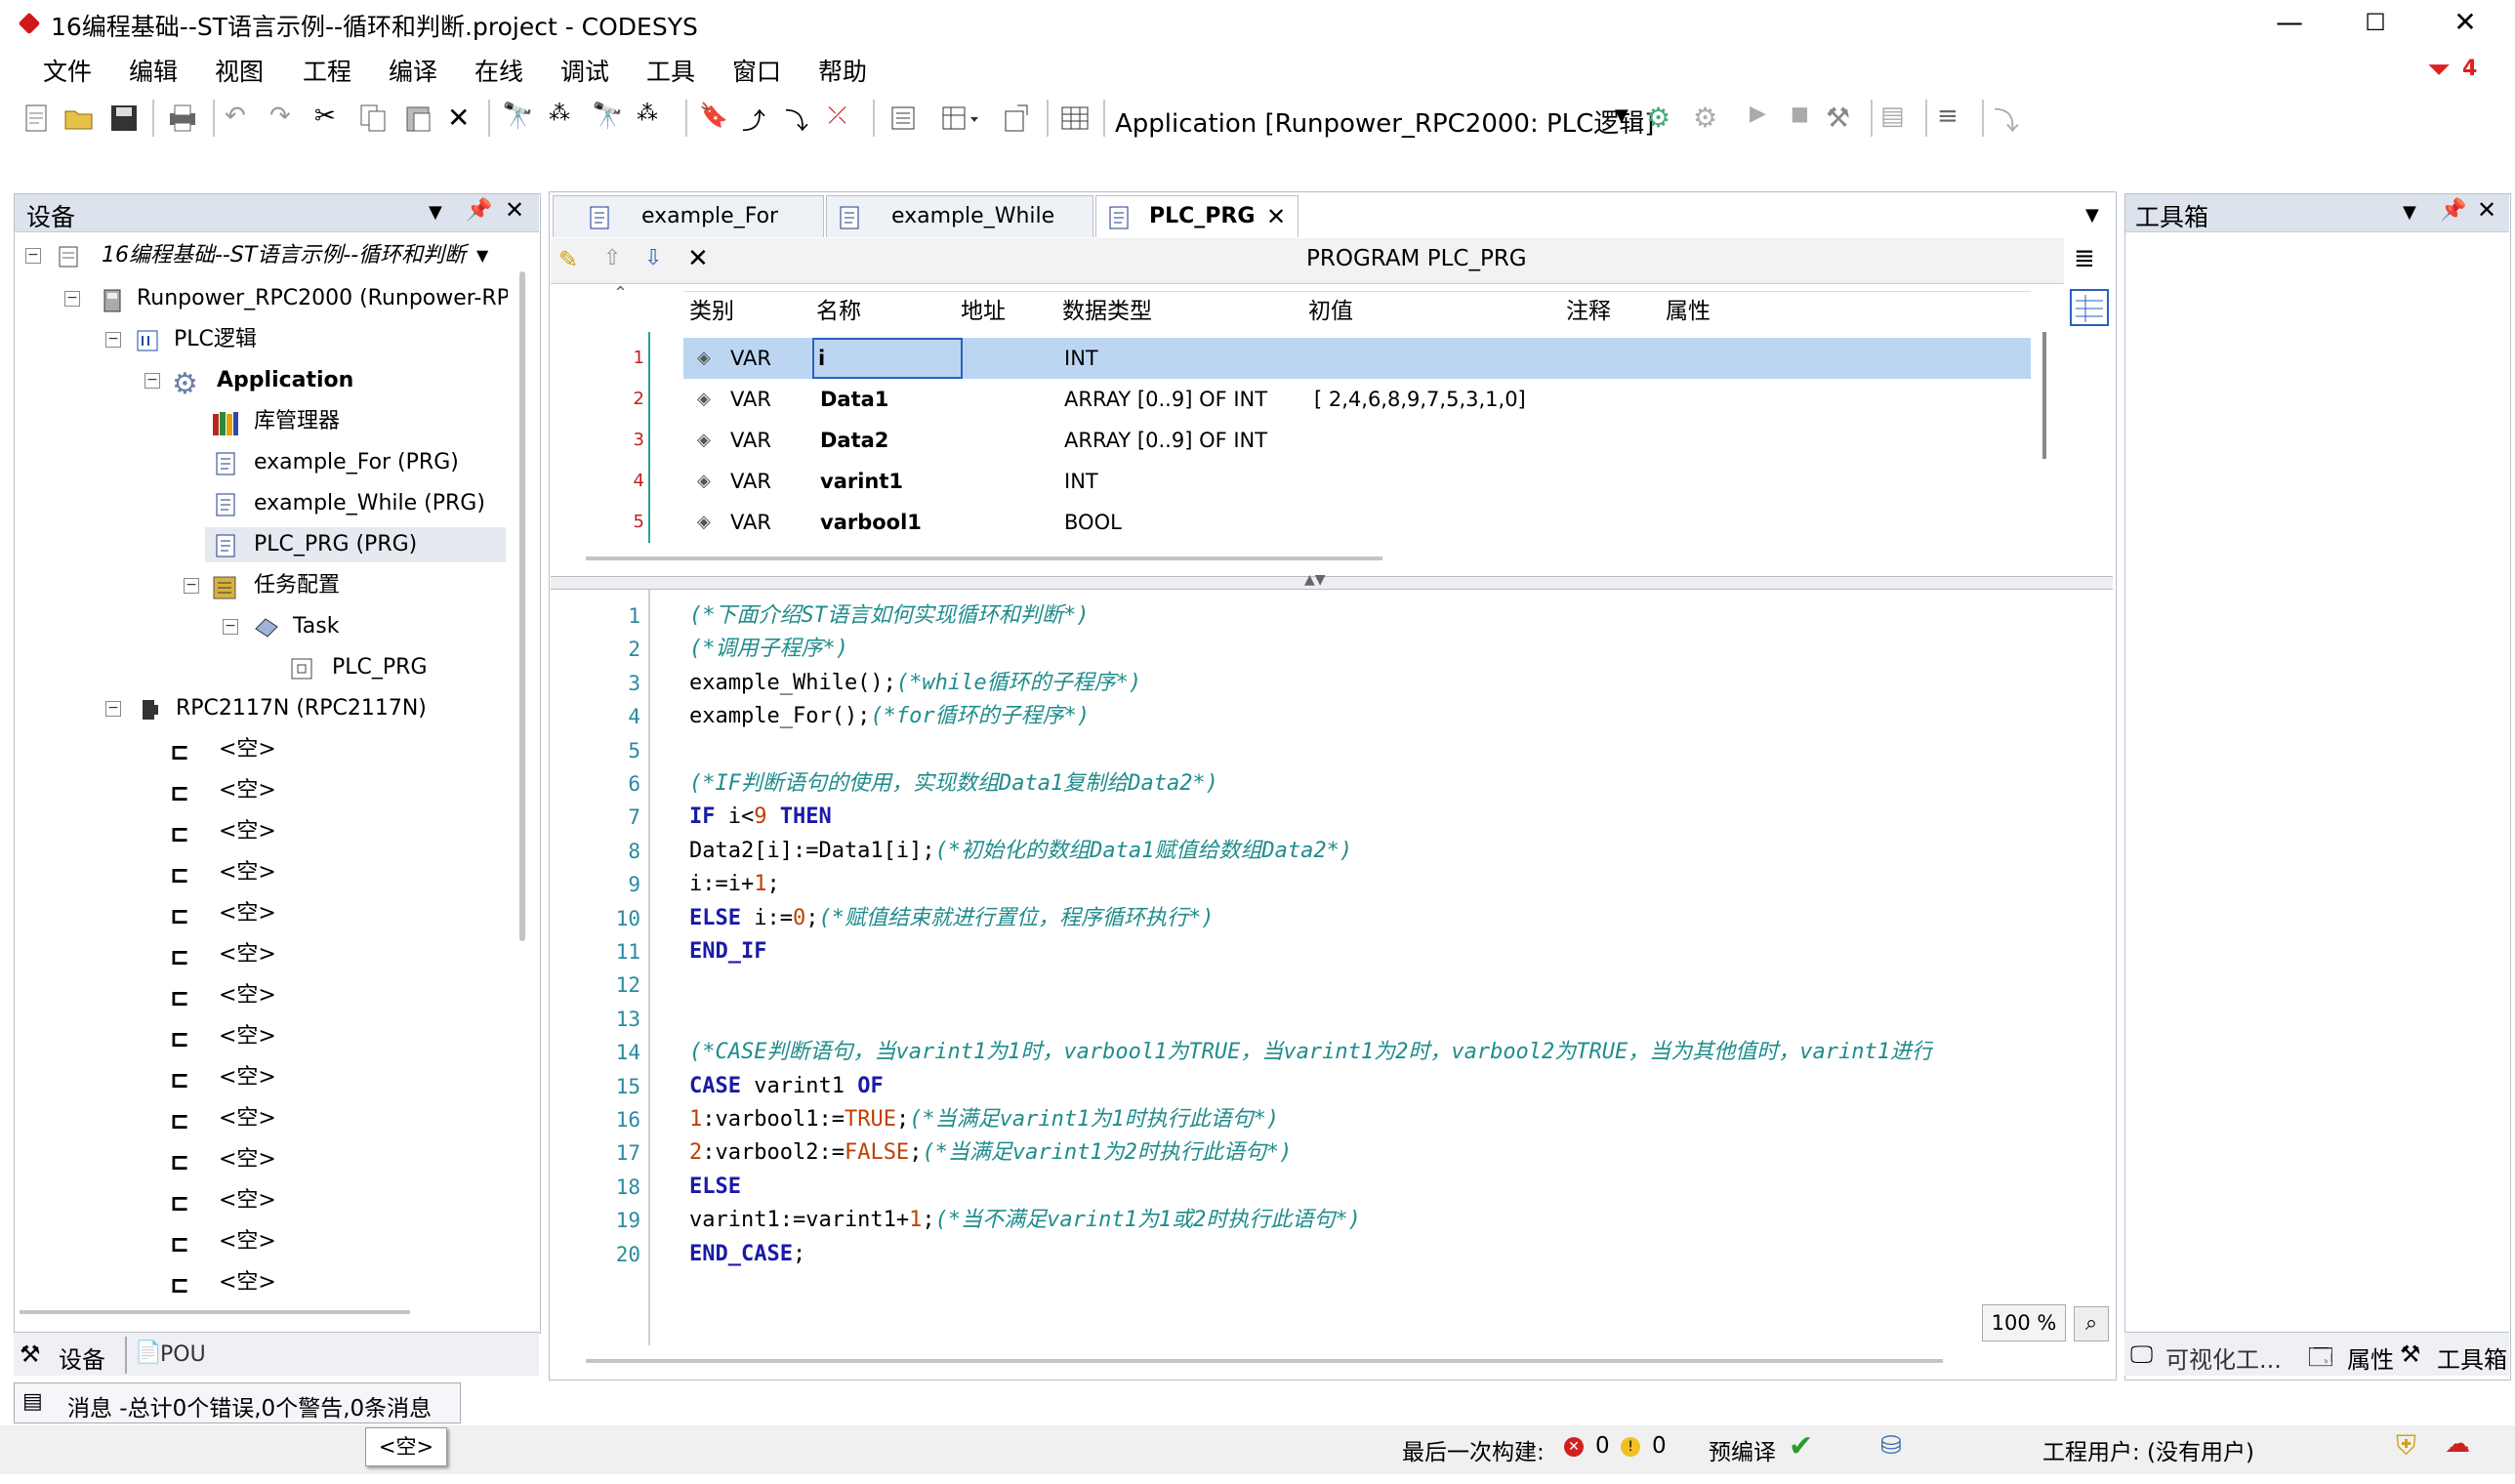 Image resolution: width=2515 pixels, height=1484 pixels. I want to click on move-up-icon: ⇧, so click(612, 258).